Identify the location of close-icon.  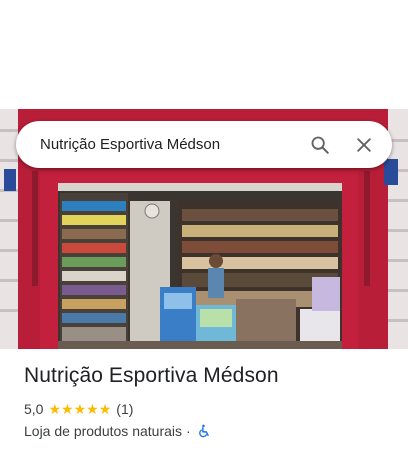
(364, 144).